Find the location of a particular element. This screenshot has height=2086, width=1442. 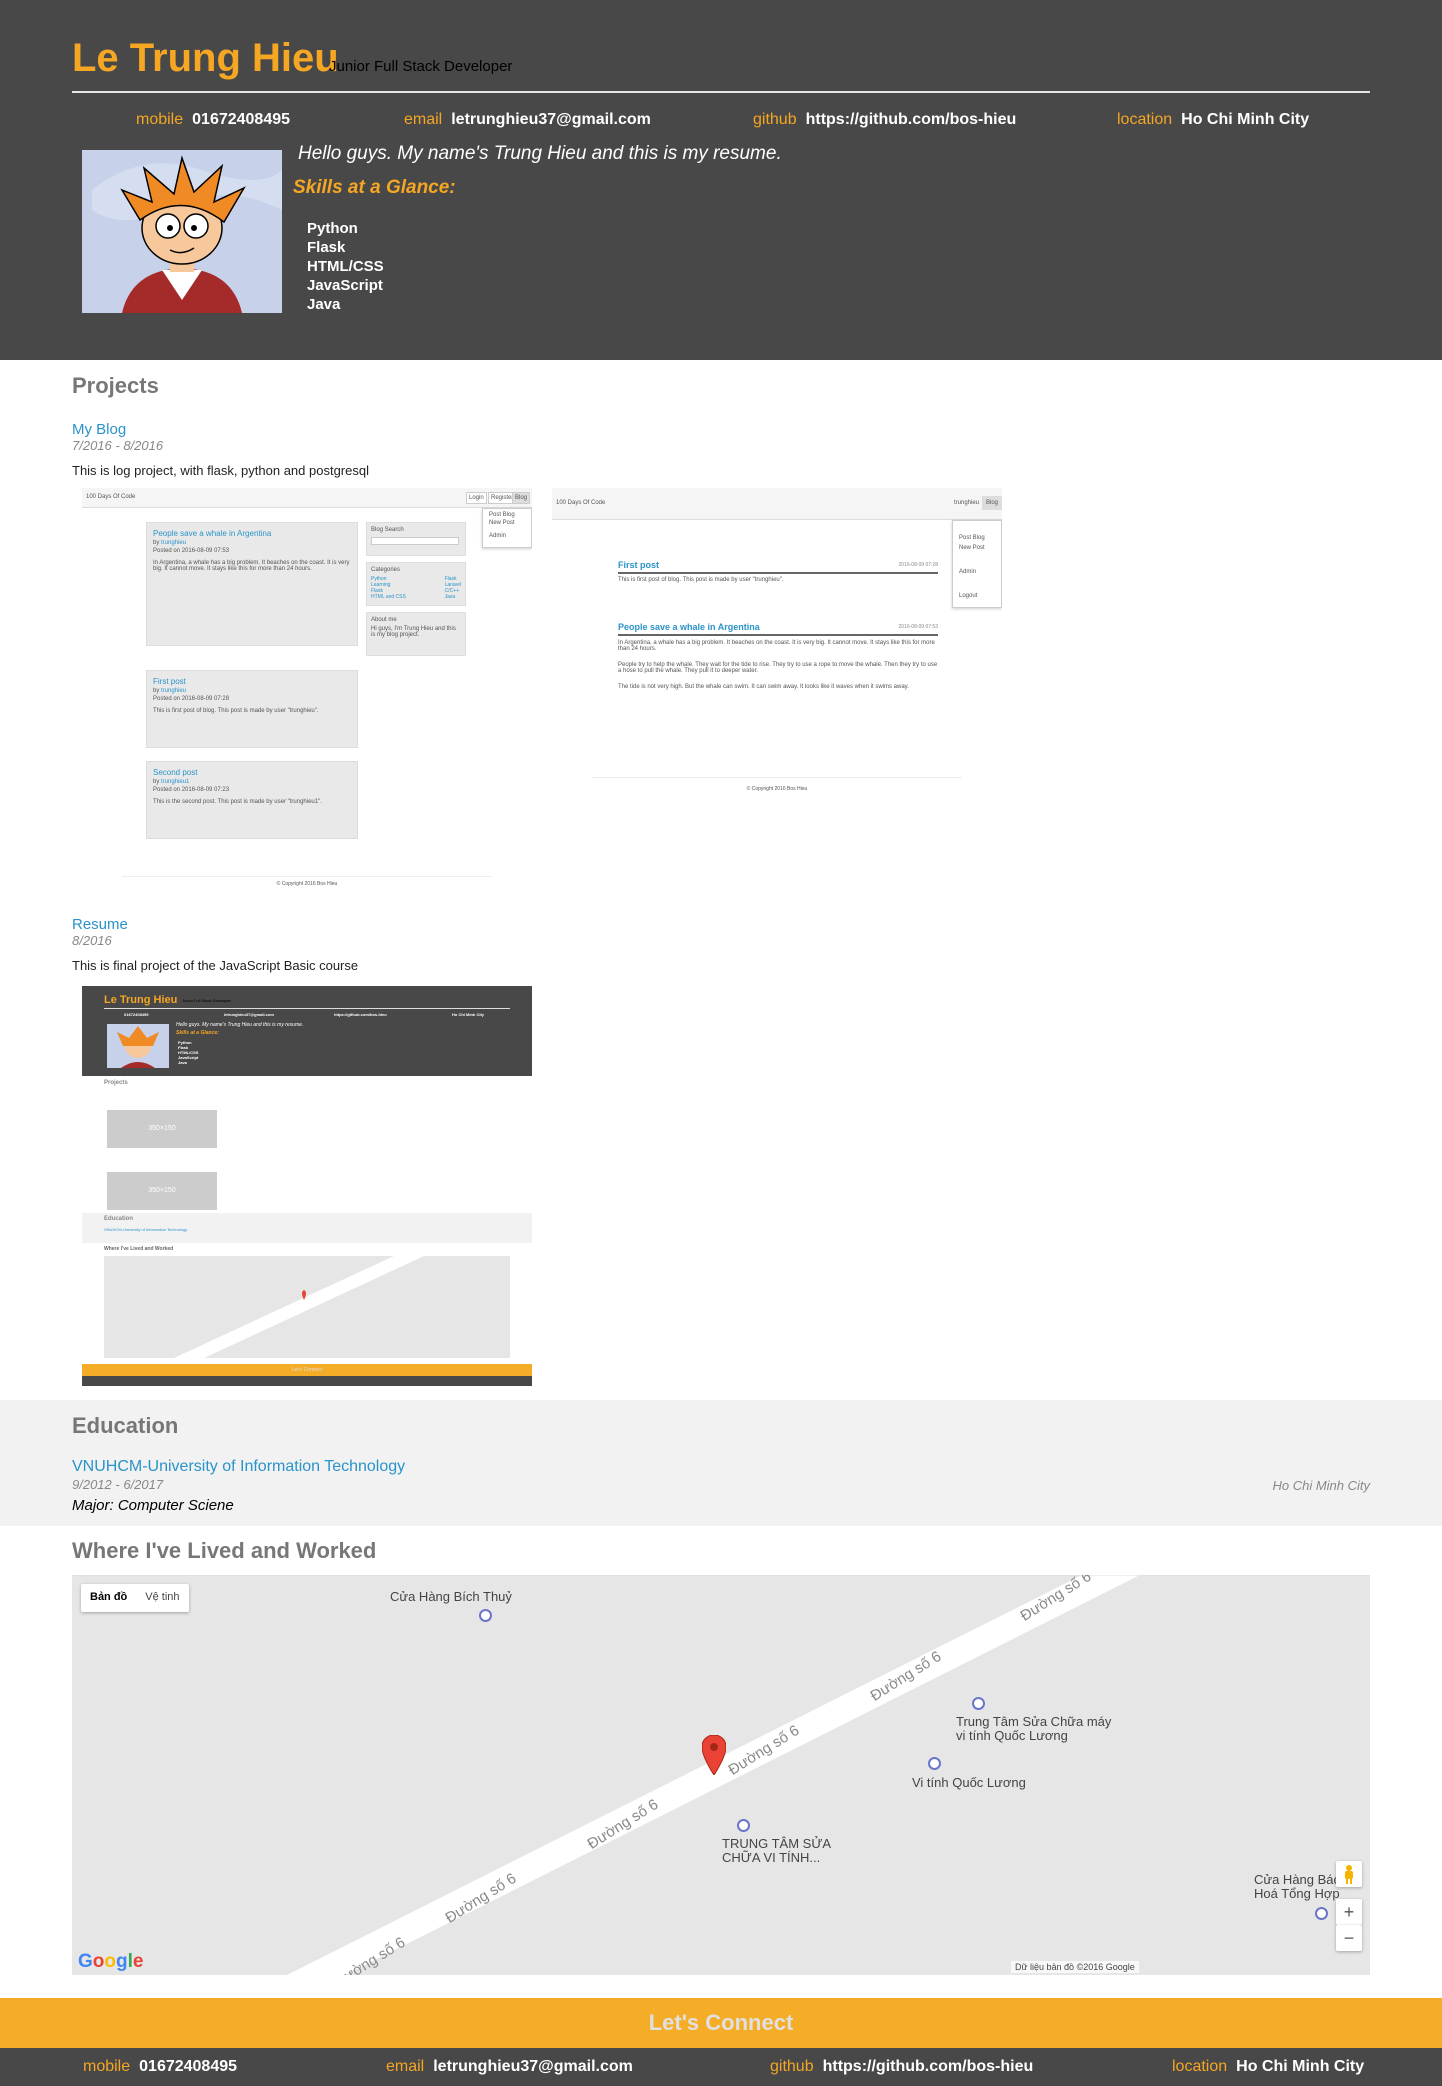

footer-contact-github: github https://github.com/bos-hieu is located at coordinates (901, 2067).